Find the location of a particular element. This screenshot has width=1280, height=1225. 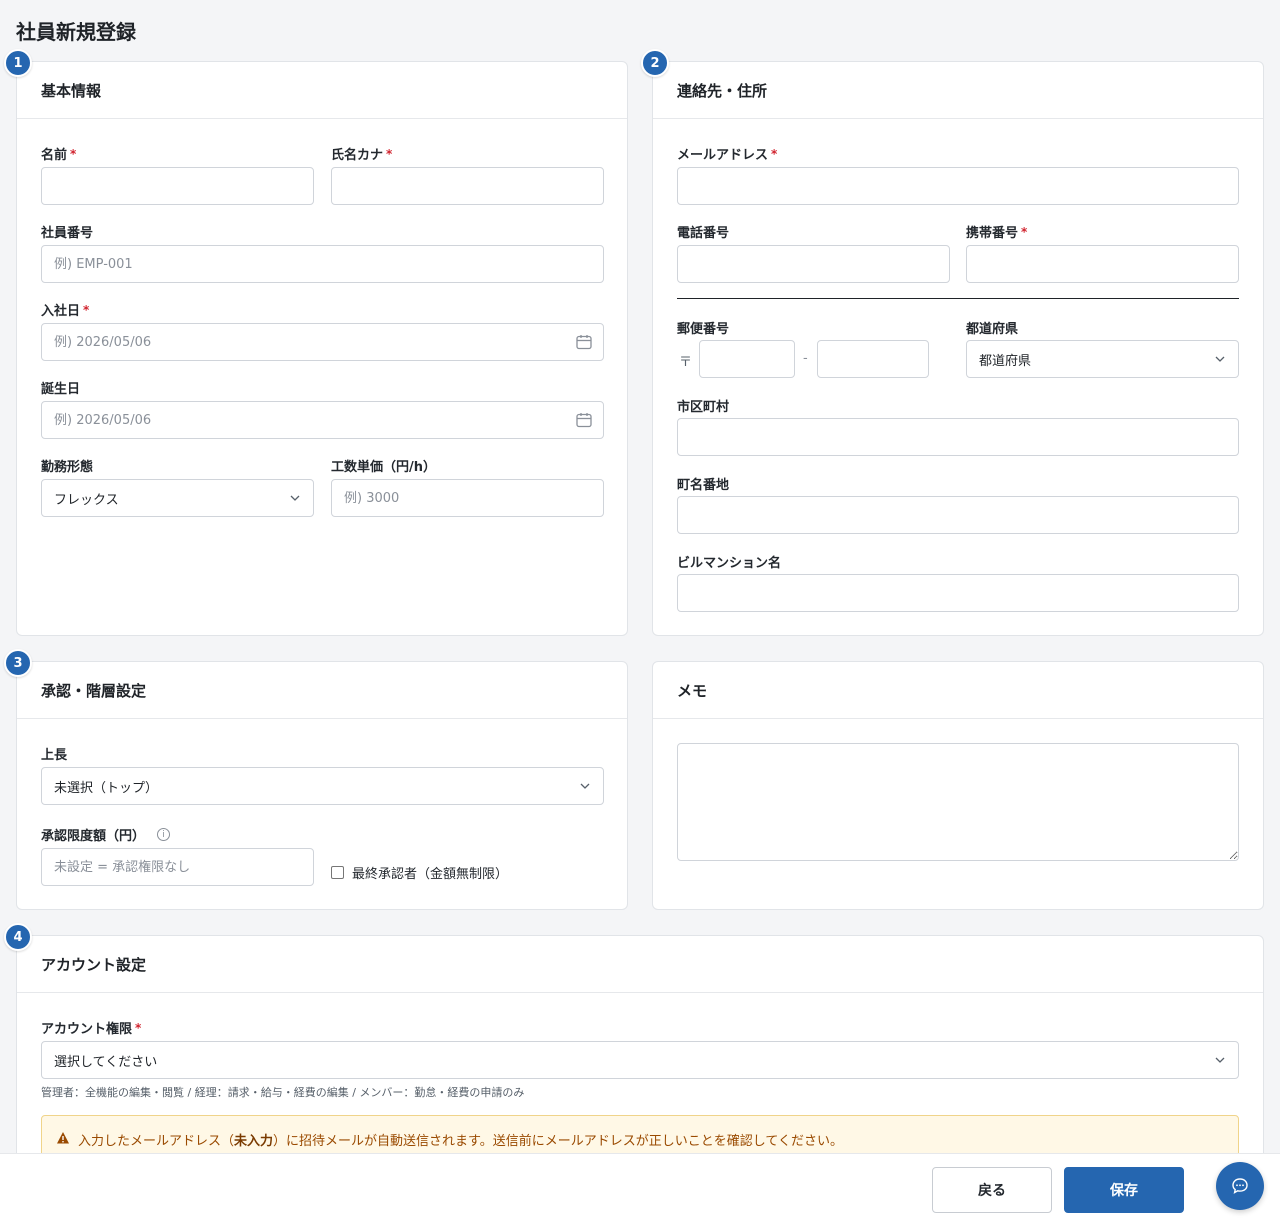

warning-icon is located at coordinates (63, 1138).